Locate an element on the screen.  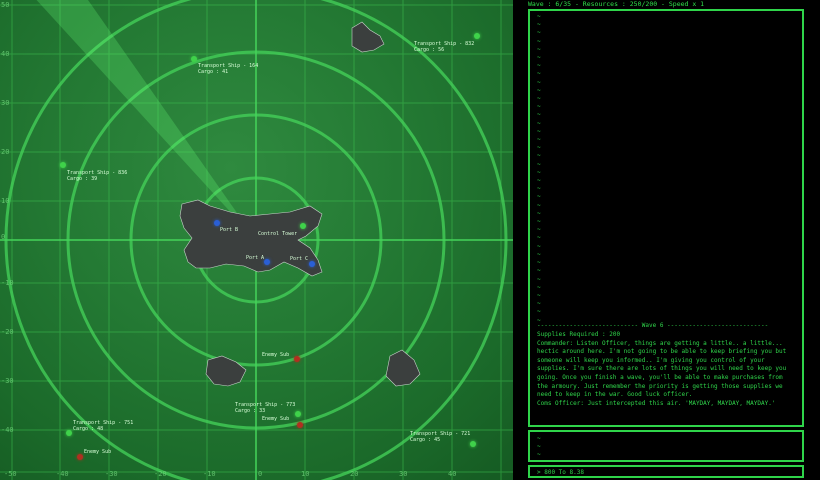
y-tick: -30 is located at coordinates (7, 381).